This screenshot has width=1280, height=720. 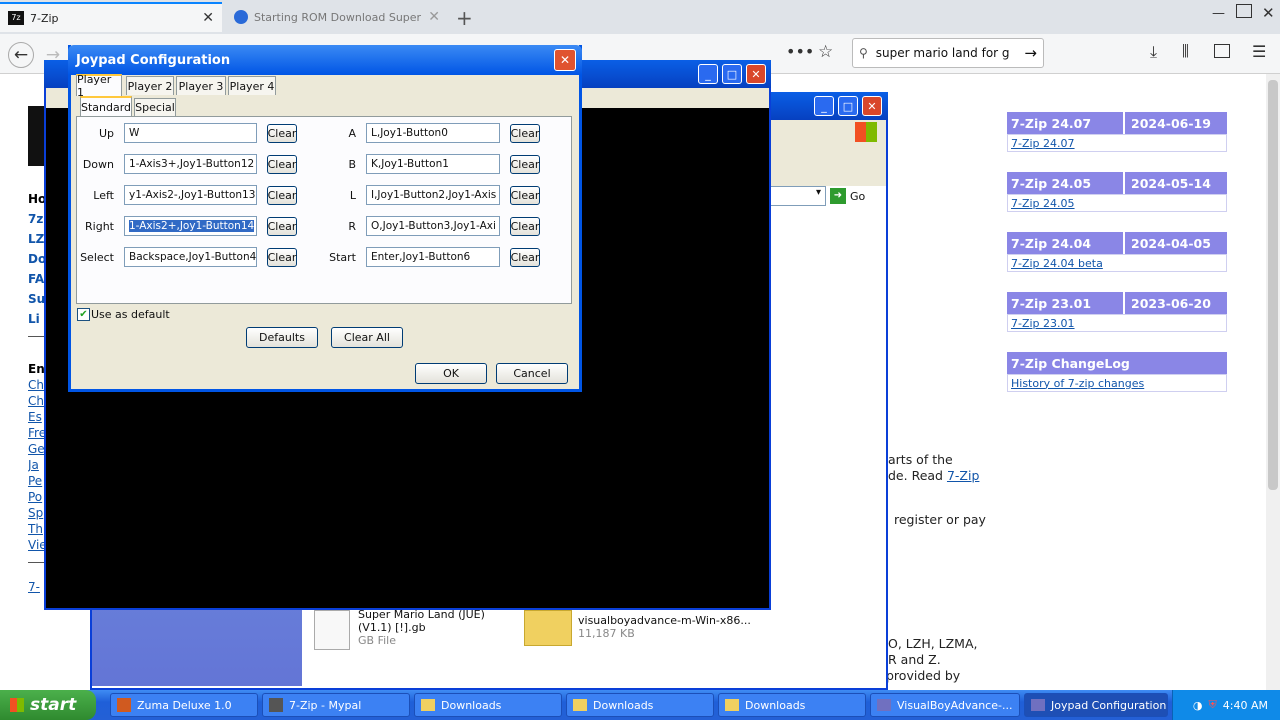 I want to click on key-field-a: L,Joy1-Button0, so click(x=433, y=133).